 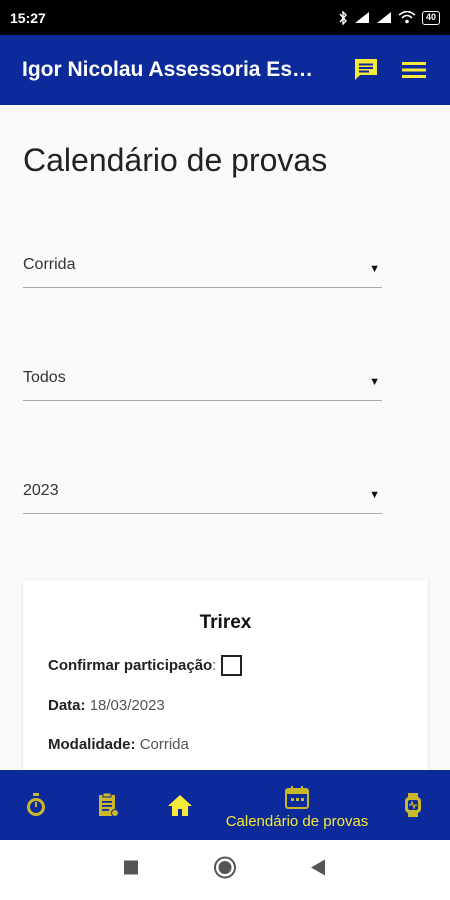 I want to click on status-bar: 15:27 40, so click(x=225, y=17).